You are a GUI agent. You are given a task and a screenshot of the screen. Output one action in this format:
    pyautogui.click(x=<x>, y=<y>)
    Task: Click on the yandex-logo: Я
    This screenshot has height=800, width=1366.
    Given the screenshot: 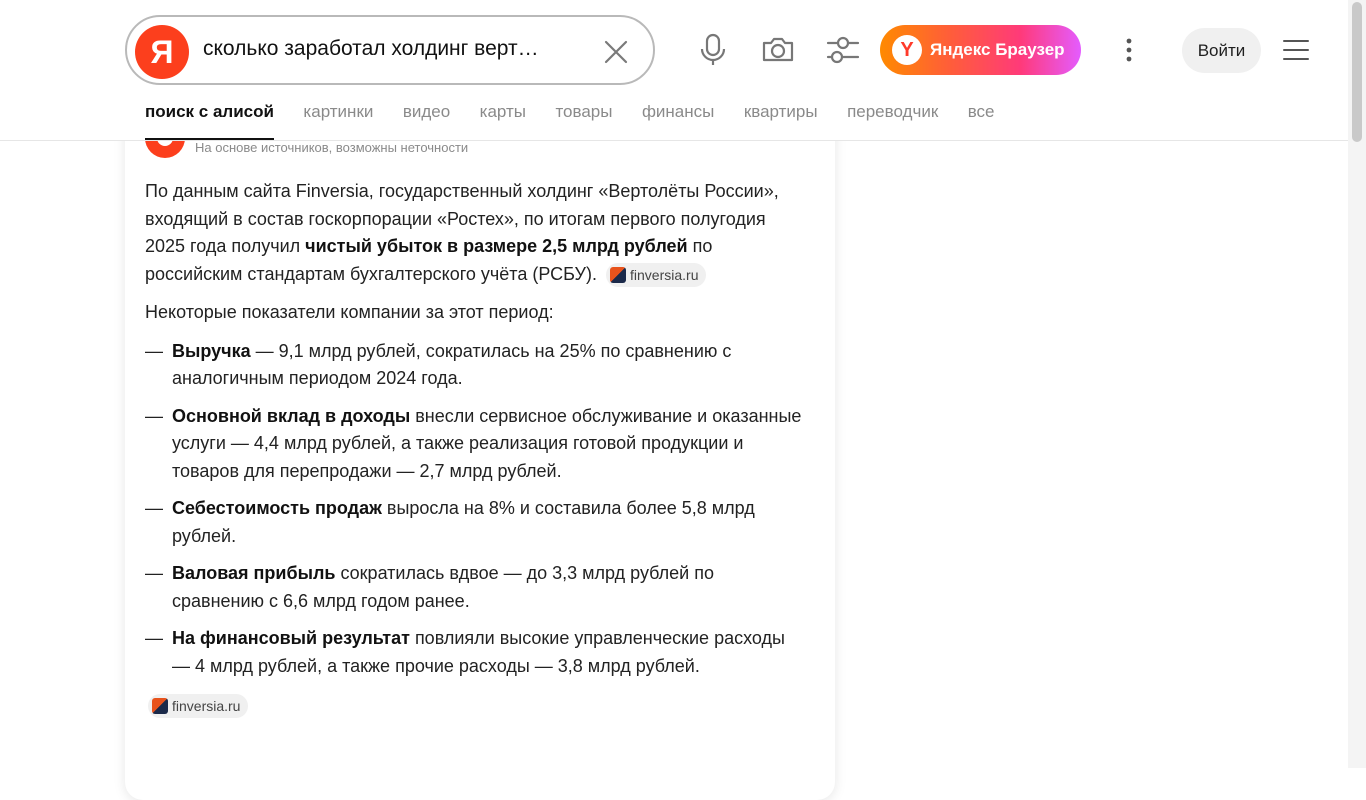 What is the action you would take?
    pyautogui.click(x=162, y=52)
    